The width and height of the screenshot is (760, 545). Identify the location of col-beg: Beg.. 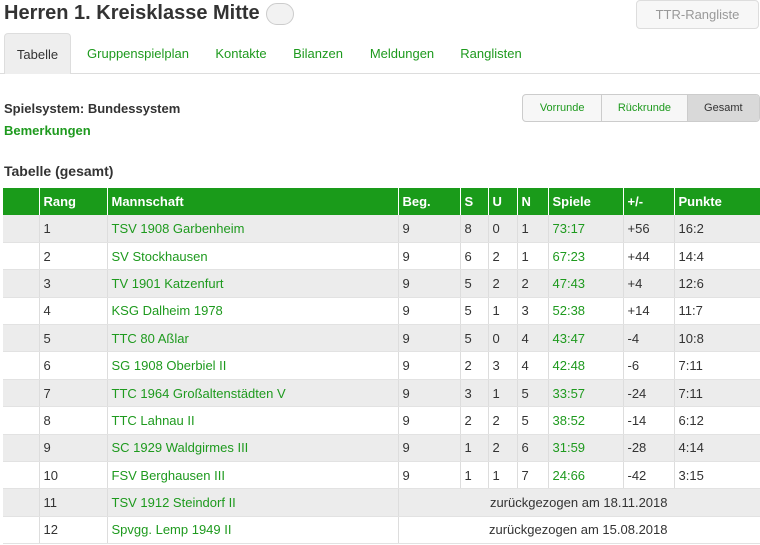
(429, 201).